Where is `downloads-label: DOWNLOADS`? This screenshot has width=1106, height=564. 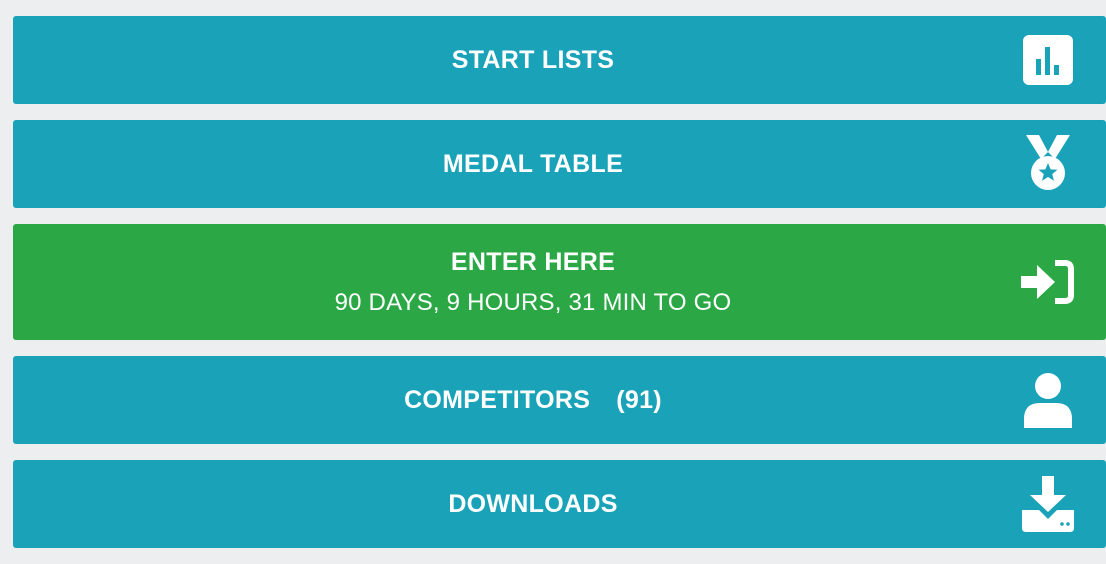 downloads-label: DOWNLOADS is located at coordinates (533, 503).